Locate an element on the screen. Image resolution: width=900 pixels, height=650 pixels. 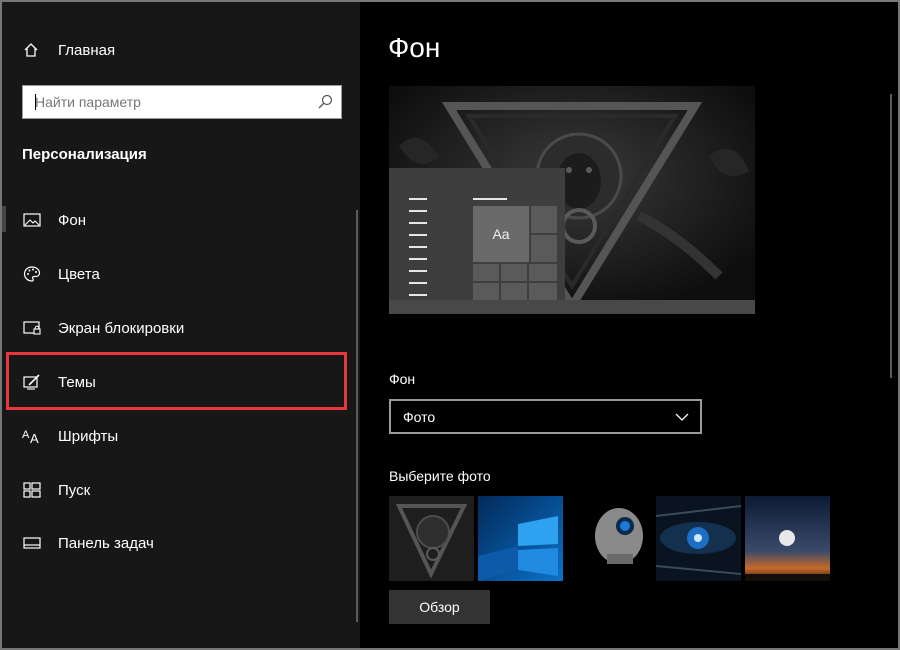
tile-grid: Aa is located at coordinates (515, 253).